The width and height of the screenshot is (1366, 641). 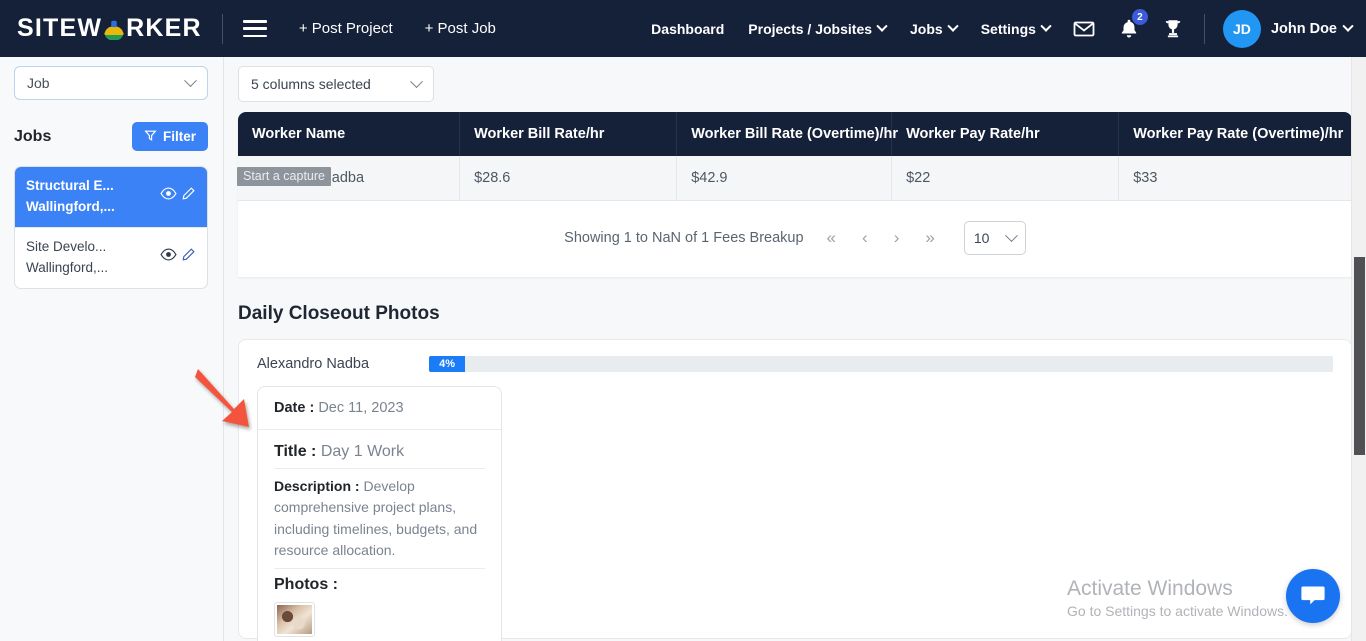 I want to click on closeout-card-title-row: Title : Day 1 Work, so click(x=379, y=452).